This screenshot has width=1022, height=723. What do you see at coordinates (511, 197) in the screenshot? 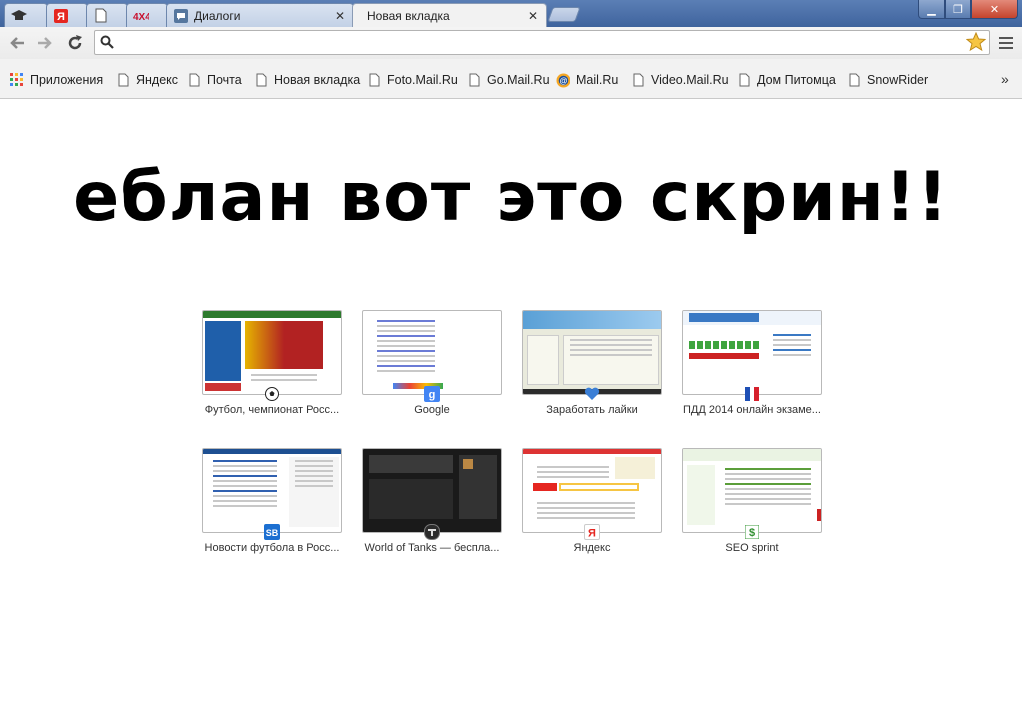
I see `overlay-caption: еблан вот это скрин!!` at bounding box center [511, 197].